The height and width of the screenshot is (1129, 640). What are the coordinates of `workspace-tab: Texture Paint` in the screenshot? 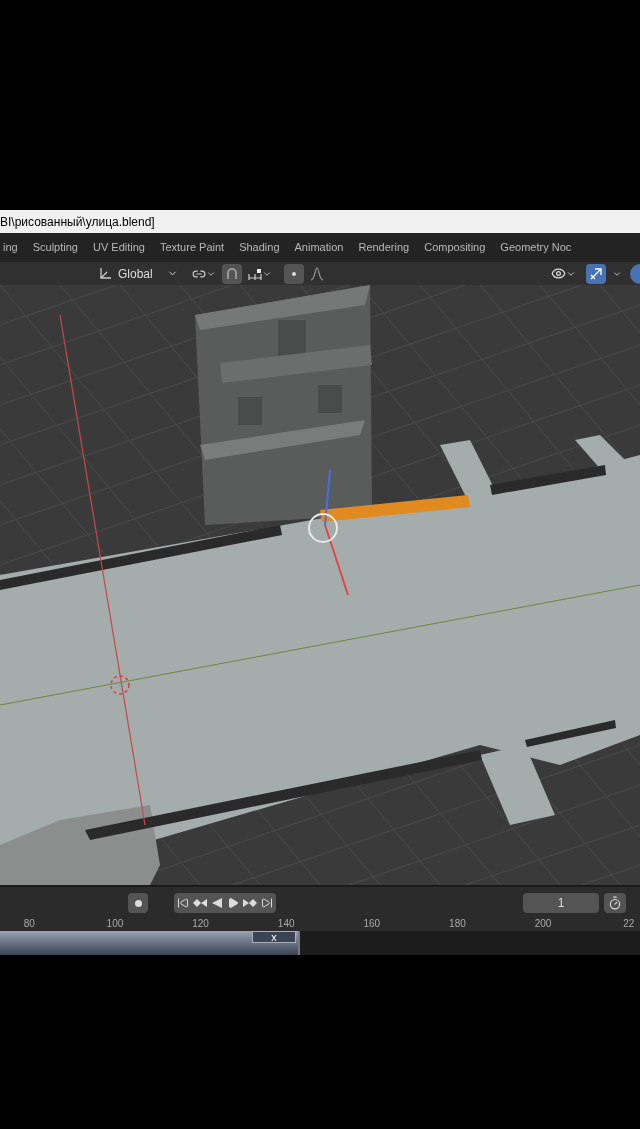 It's located at (192, 247).